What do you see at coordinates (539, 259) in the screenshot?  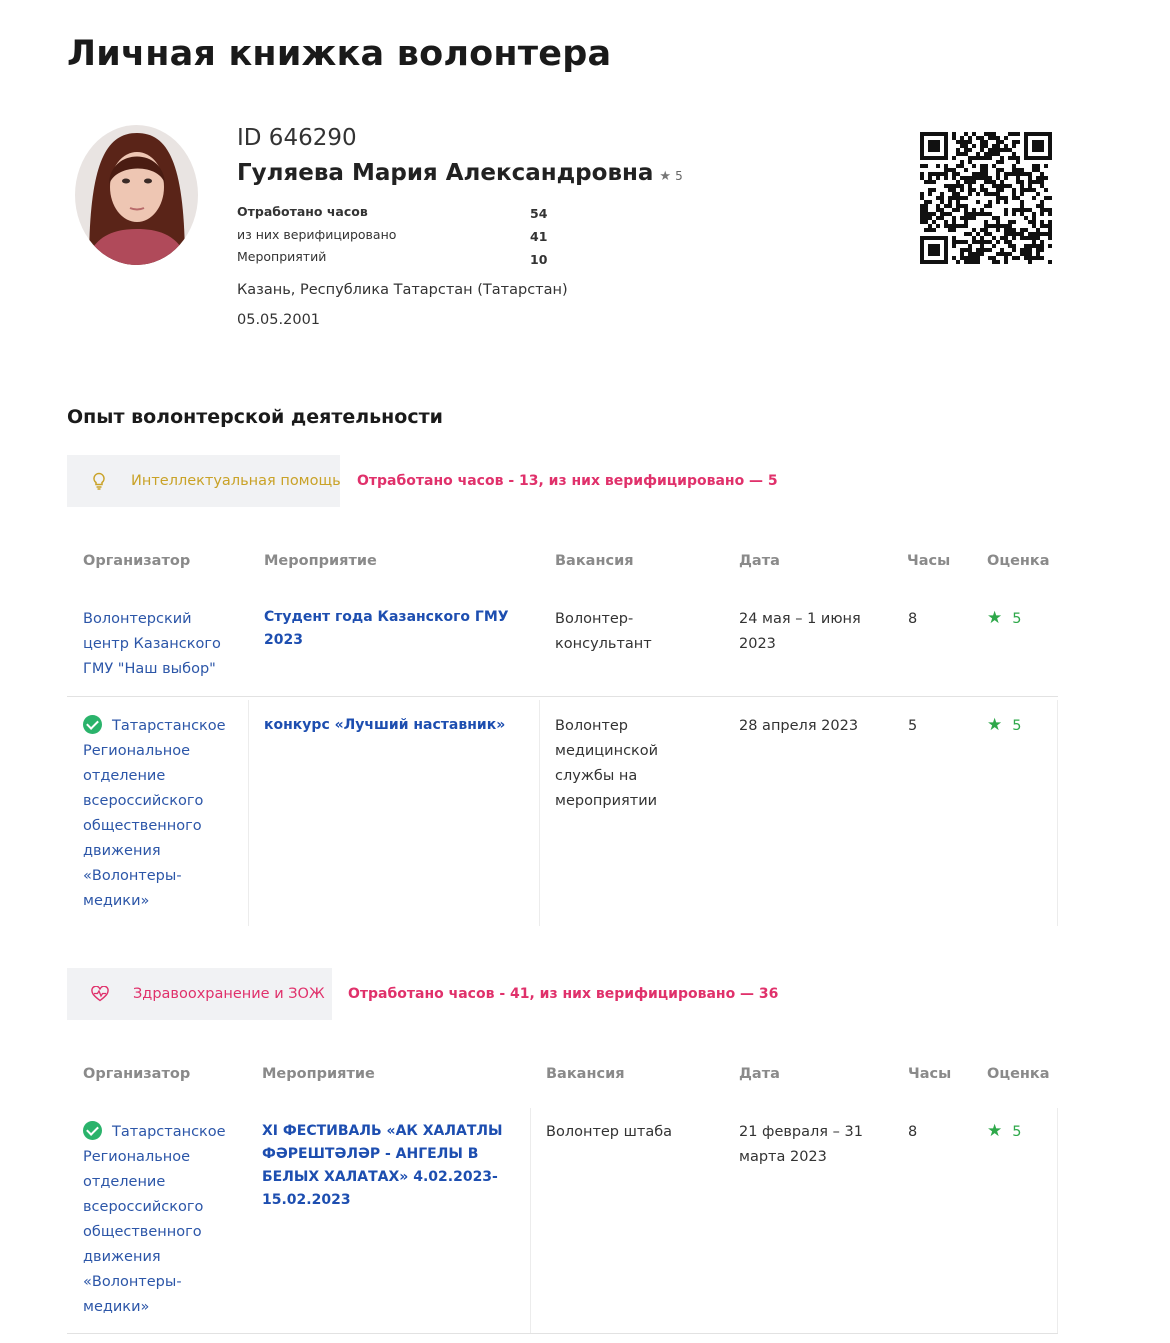 I see `stat-events-value: 10` at bounding box center [539, 259].